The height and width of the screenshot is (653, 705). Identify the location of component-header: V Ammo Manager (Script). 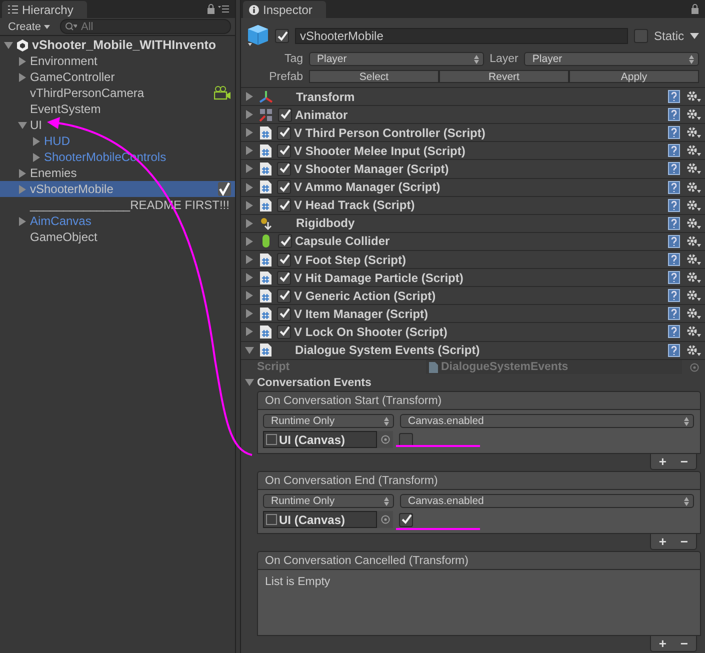
(473, 187).